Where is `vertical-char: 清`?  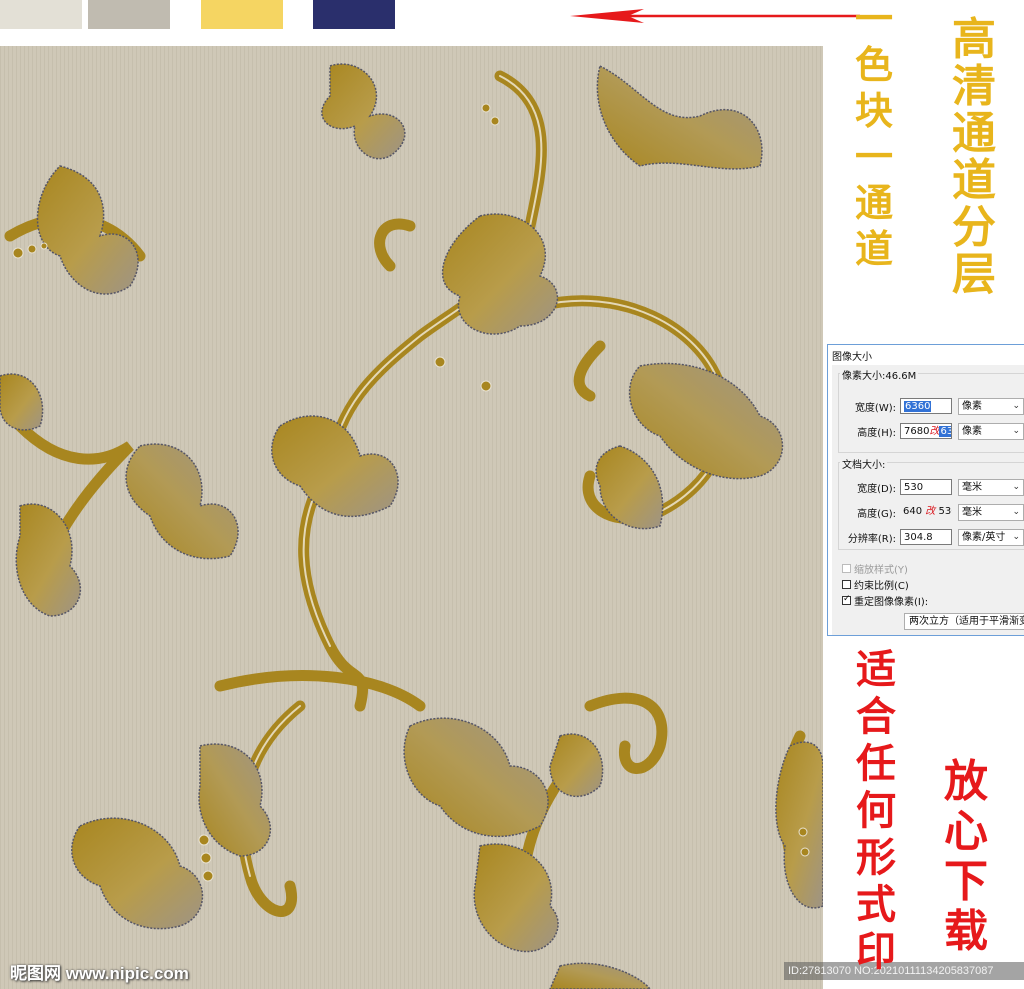
vertical-char: 清 is located at coordinates (974, 86).